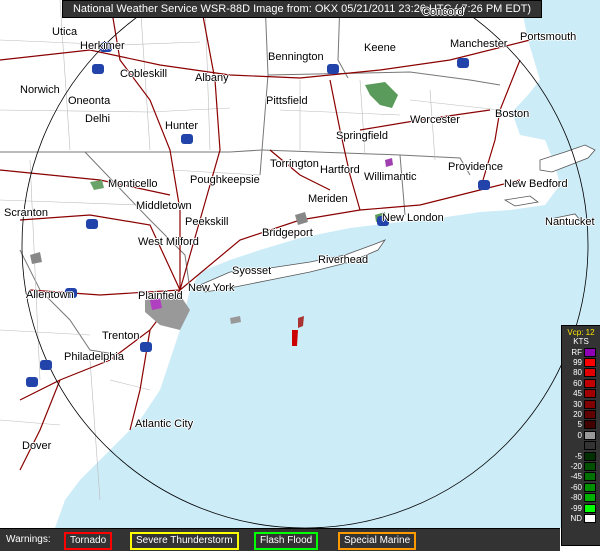  What do you see at coordinates (294, 164) in the screenshot?
I see `place-label: Torrington` at bounding box center [294, 164].